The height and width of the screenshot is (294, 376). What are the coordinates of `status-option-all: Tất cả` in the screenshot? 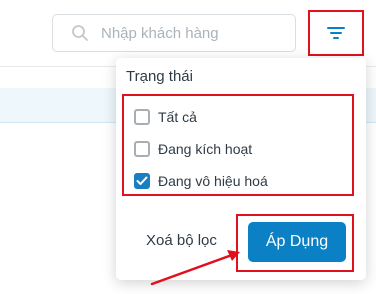 It's located at (165, 117).